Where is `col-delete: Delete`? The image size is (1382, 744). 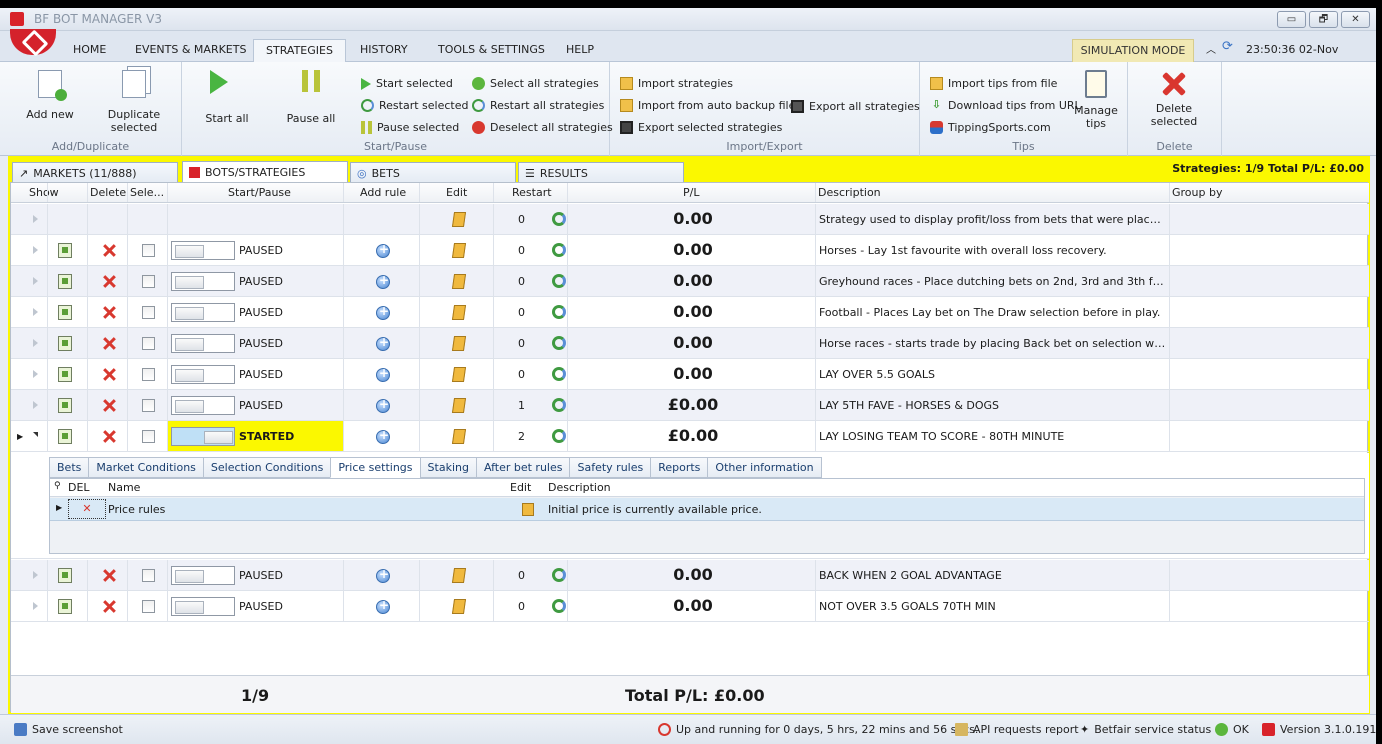
col-delete: Delete is located at coordinates (108, 192).